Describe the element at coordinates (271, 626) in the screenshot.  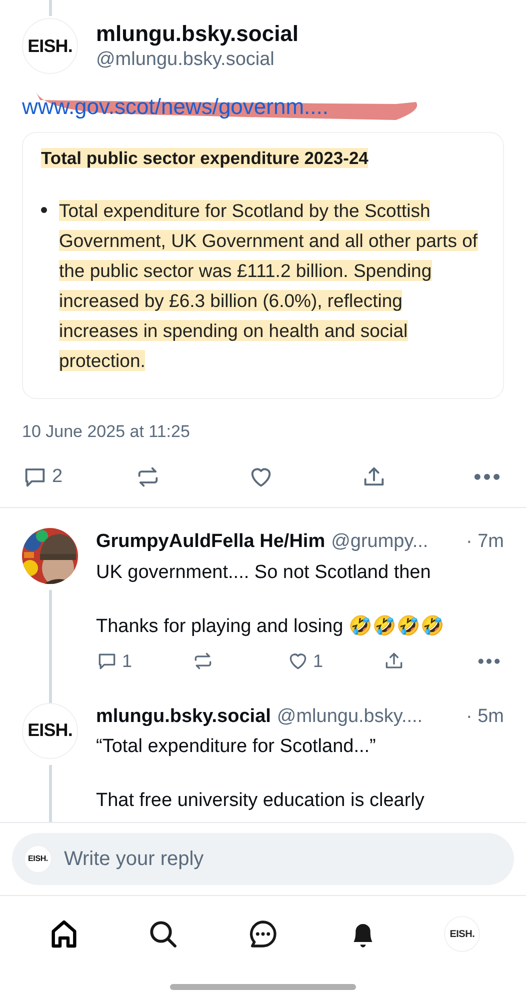
I see `post-text: Thanks for playing and losing 🤣🤣🤣🤣` at that location.